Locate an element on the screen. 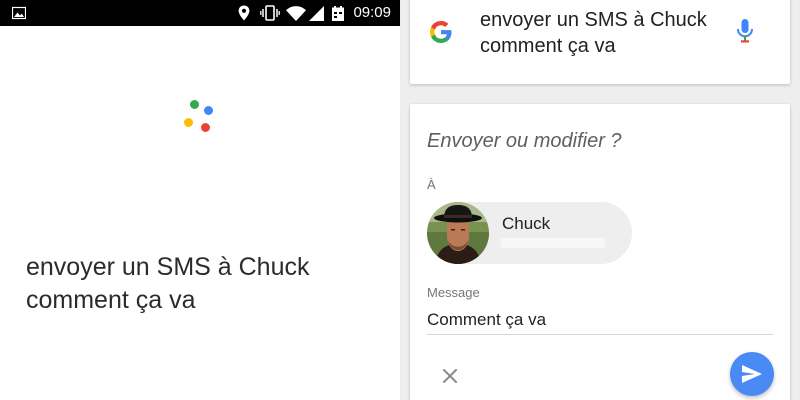 The width and height of the screenshot is (800, 400). vibrate-icon is located at coordinates (270, 13).